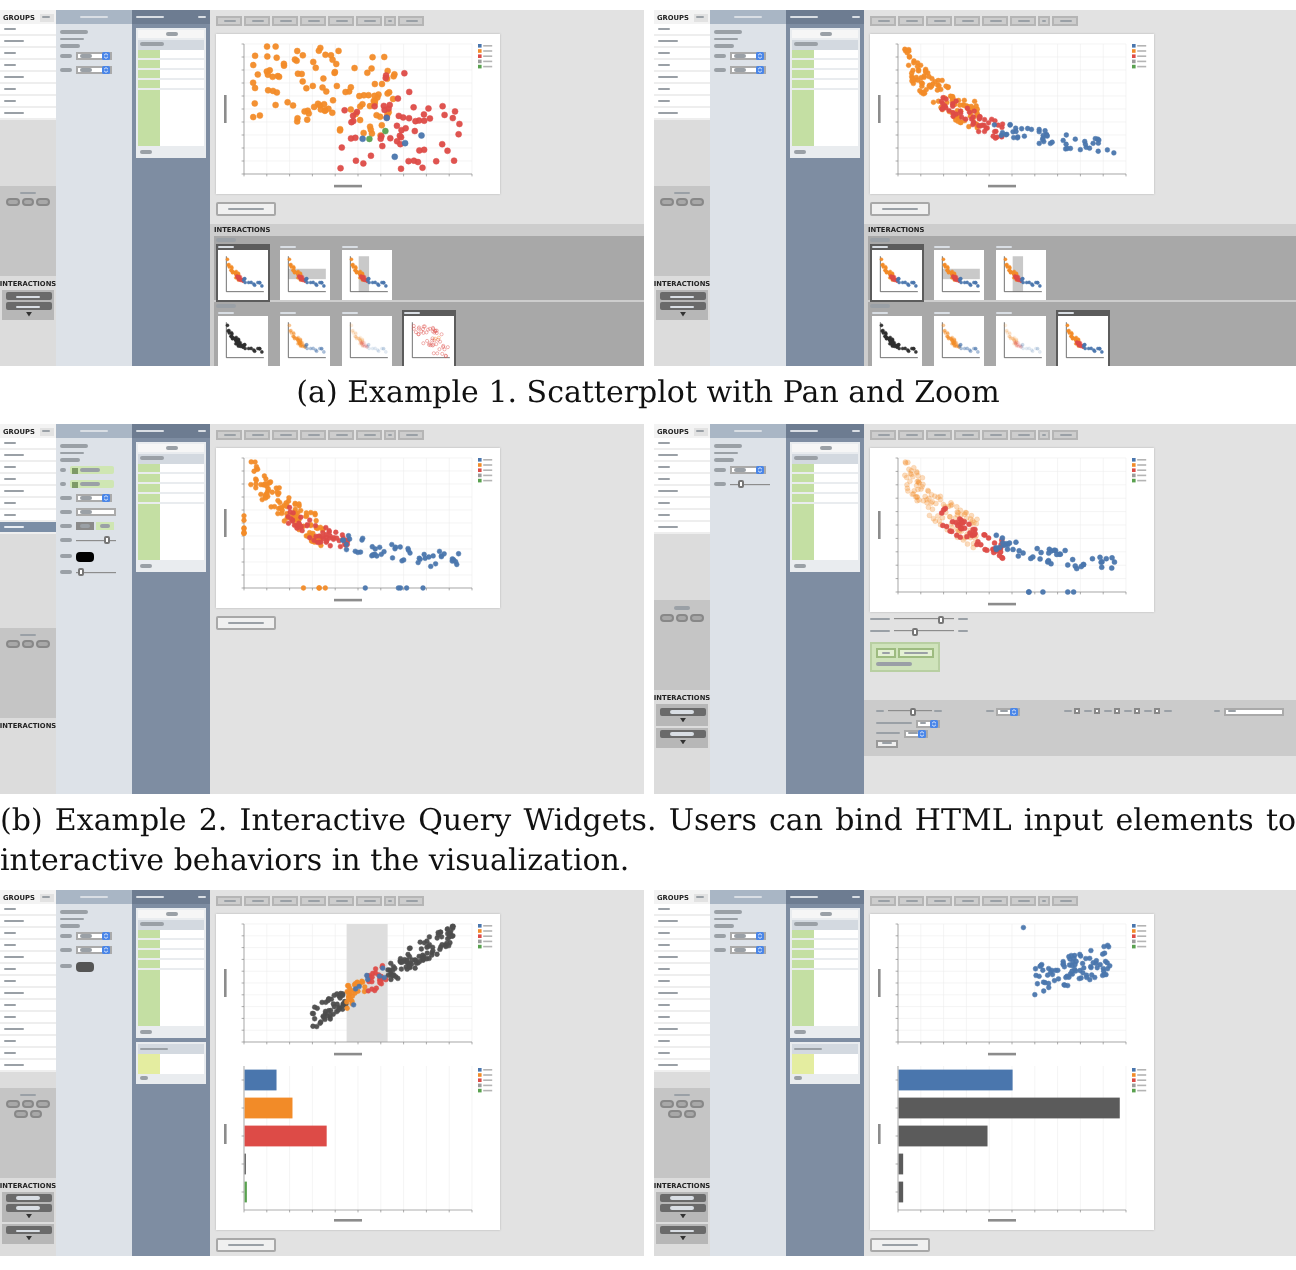 This screenshot has height=1270, width=1296. What do you see at coordinates (886, 653) in the screenshot?
I see `query-button` at bounding box center [886, 653].